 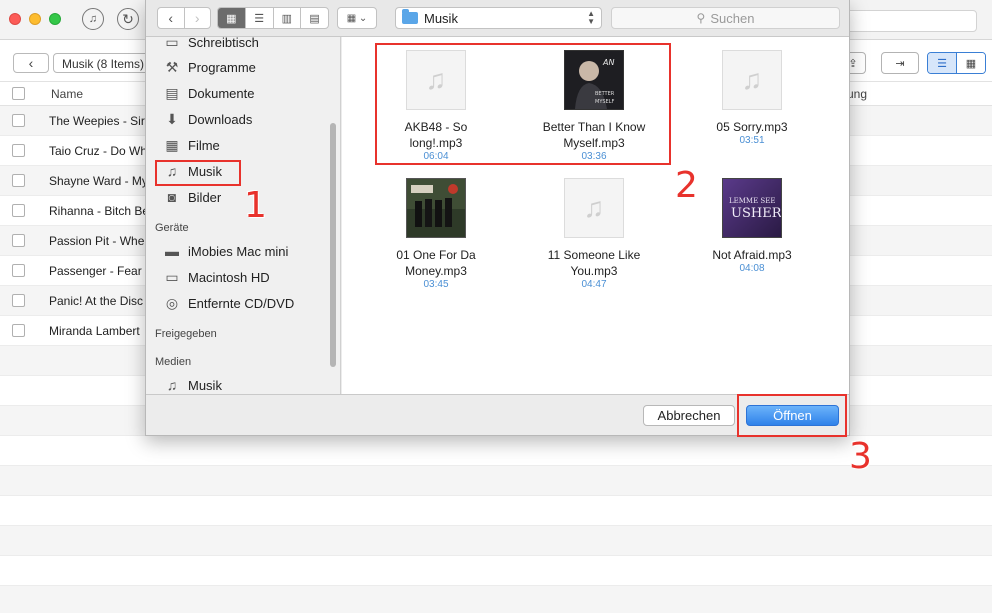 I want to click on history-nav: ‹ ›, so click(x=184, y=18).